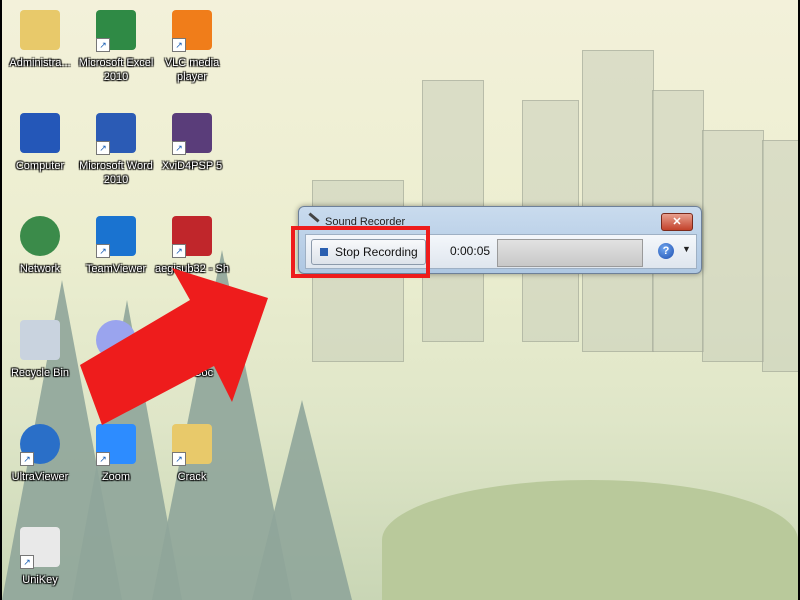  Describe the element at coordinates (686, 249) in the screenshot. I see `dropdown-arrow-icon: ▼` at that location.